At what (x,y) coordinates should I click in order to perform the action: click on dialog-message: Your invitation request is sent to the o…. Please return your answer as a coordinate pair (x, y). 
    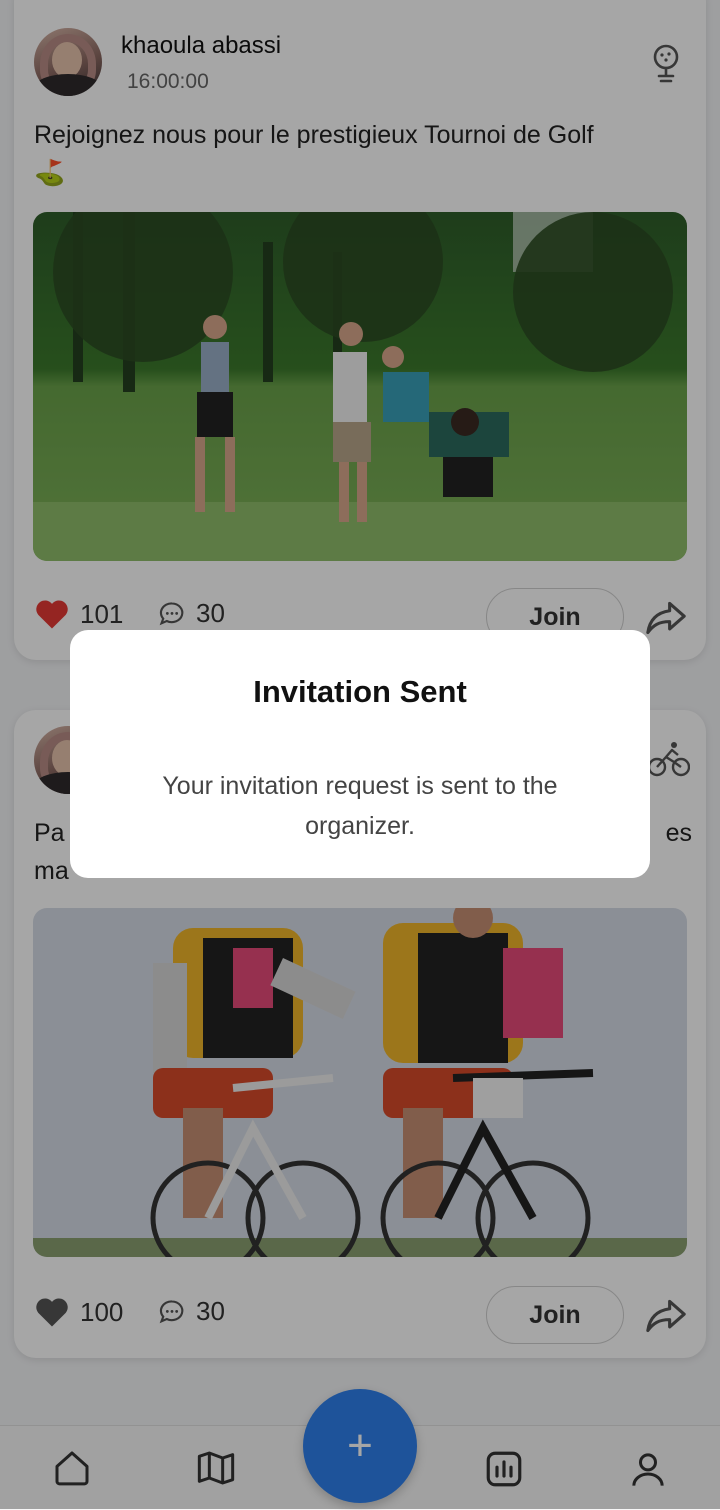
    Looking at the image, I should click on (360, 806).